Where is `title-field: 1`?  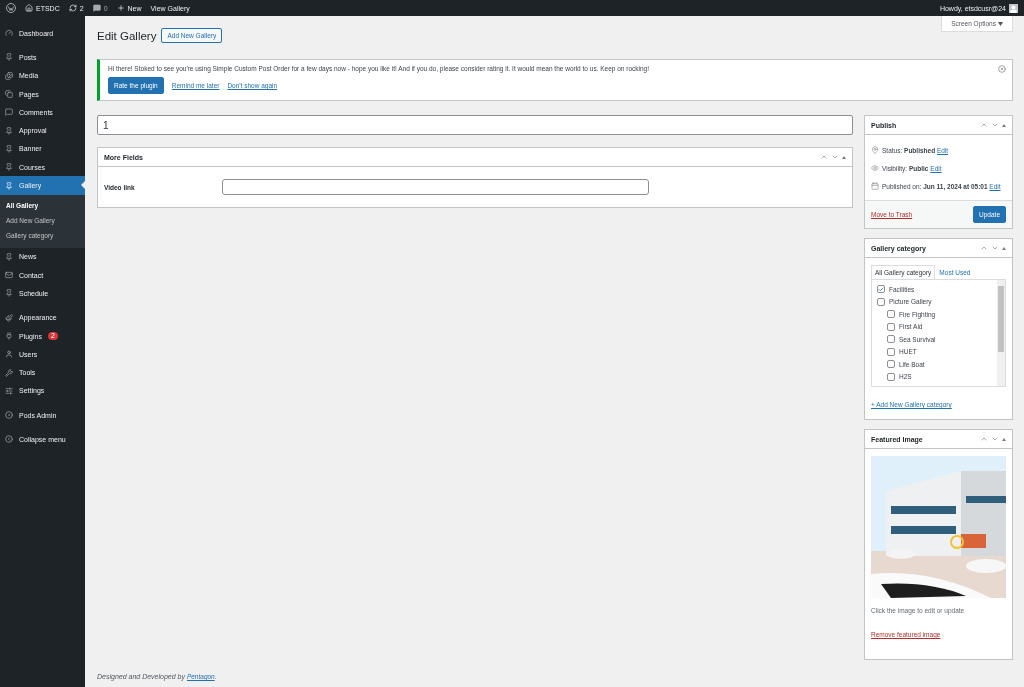
title-field: 1 is located at coordinates (475, 125).